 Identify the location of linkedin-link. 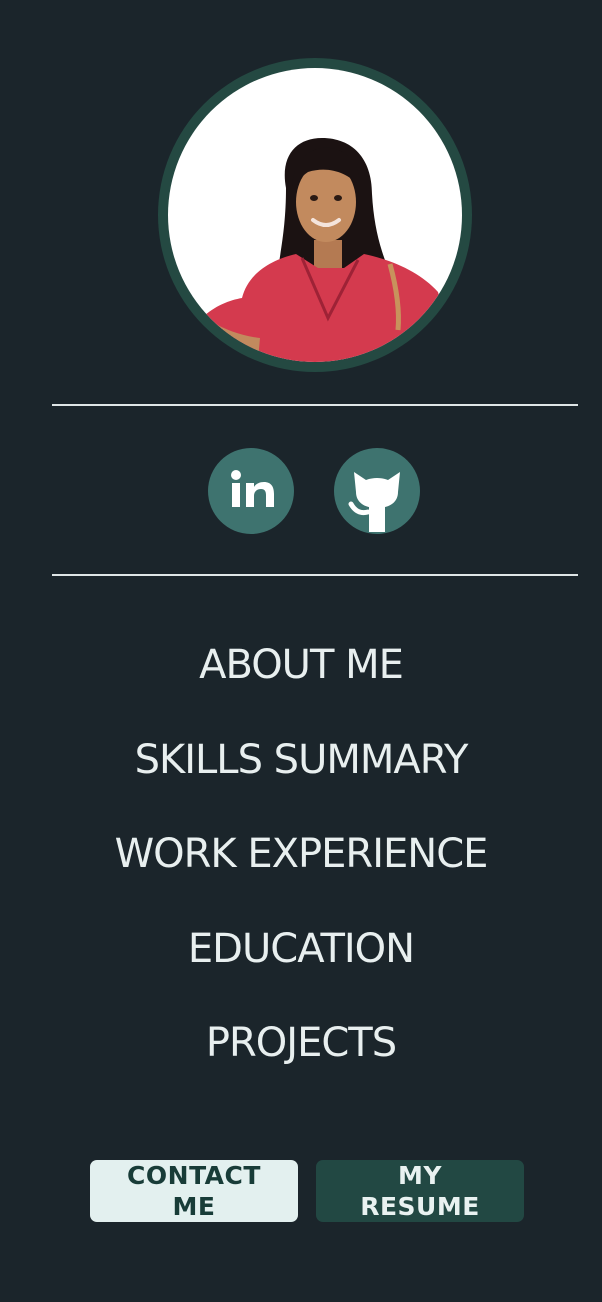
(251, 491).